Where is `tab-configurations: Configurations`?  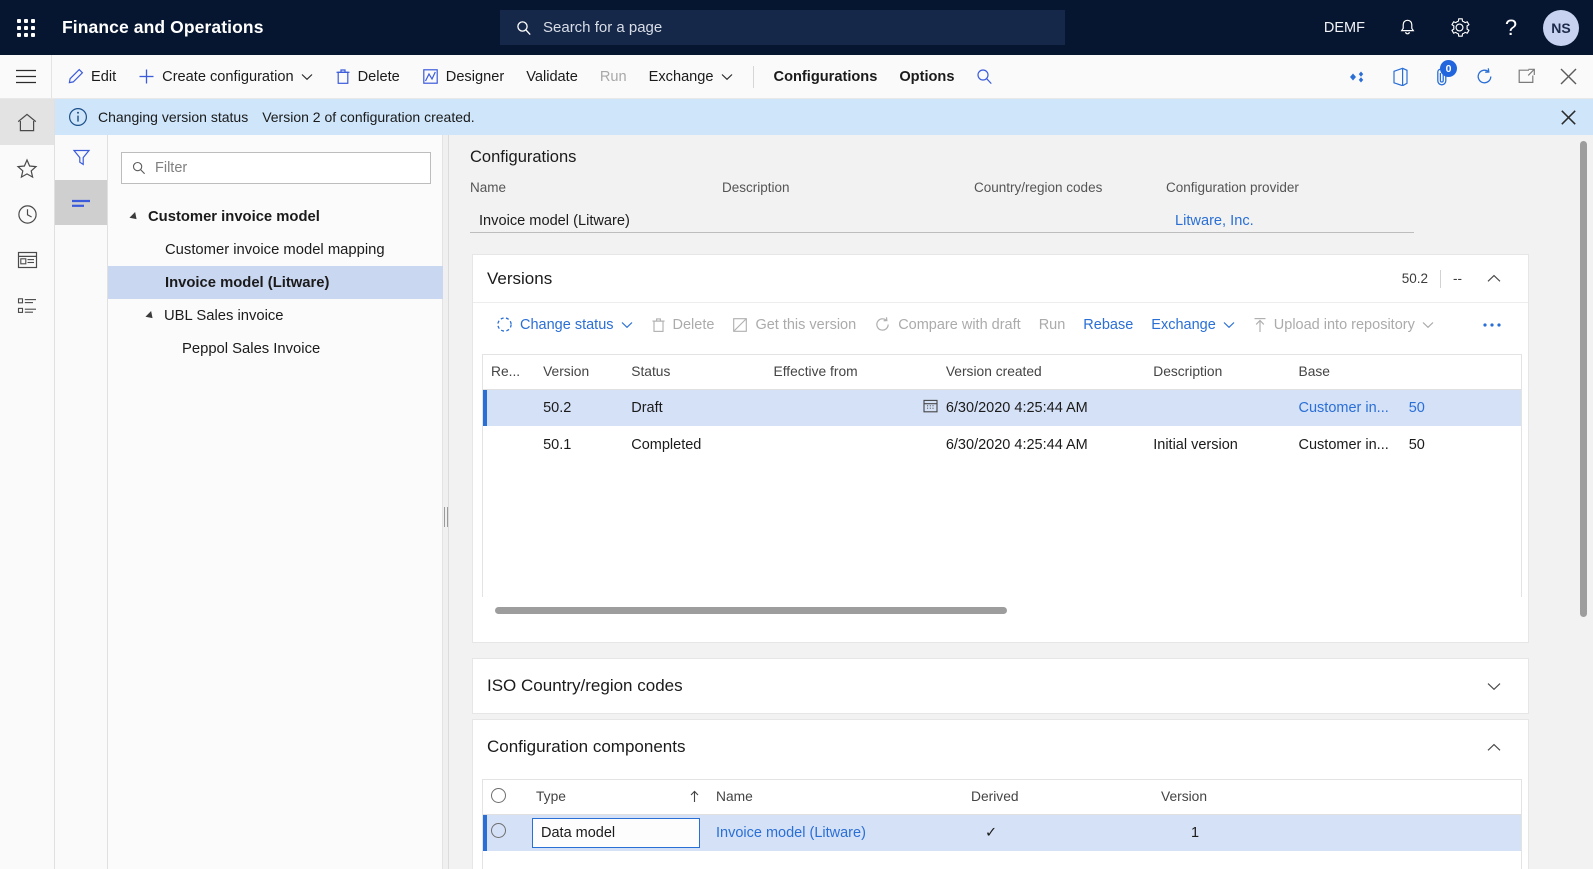 tab-configurations: Configurations is located at coordinates (826, 76).